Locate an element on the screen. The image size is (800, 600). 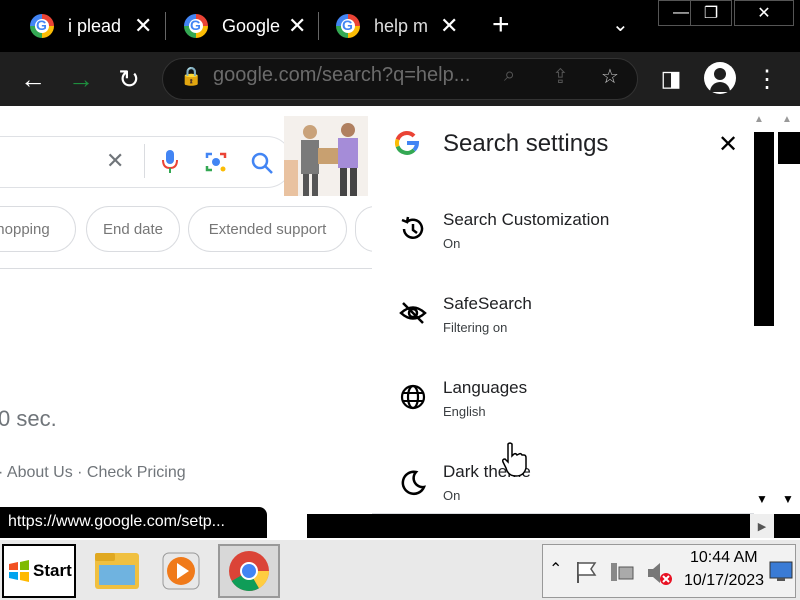
zoom-icon: ⌕ is located at coordinates (509, 75).